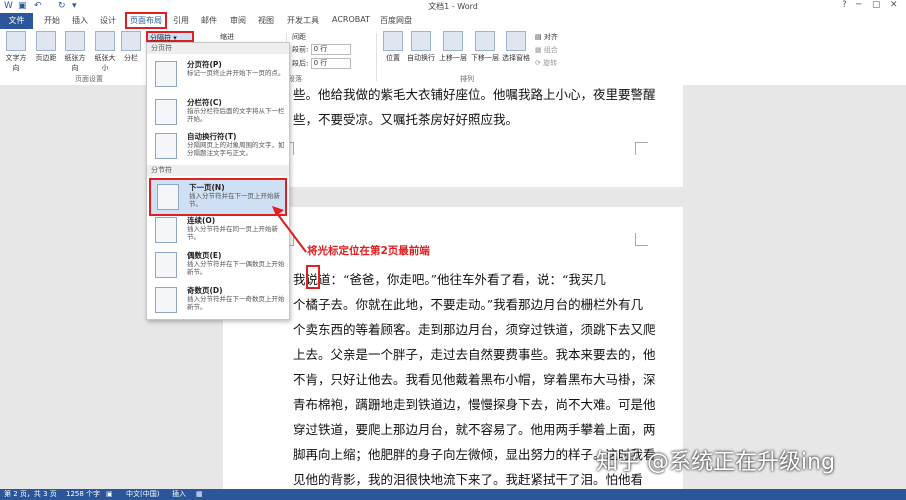  I want to click on status-bar: 第 2 页，共 3 页 1258 个字 ▣ 中文(中国) 插入 ▦, so click(453, 494).